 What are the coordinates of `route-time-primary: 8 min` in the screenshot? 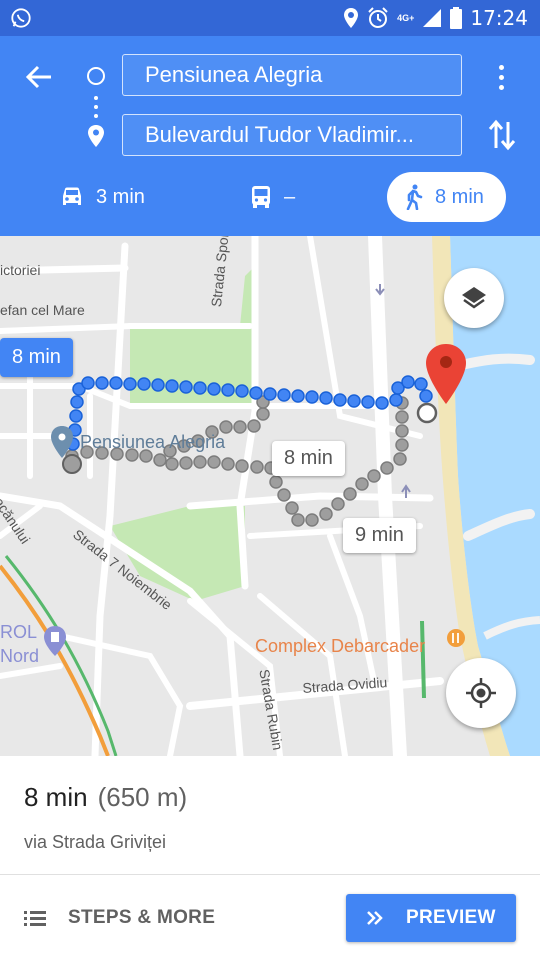 It's located at (36, 357).